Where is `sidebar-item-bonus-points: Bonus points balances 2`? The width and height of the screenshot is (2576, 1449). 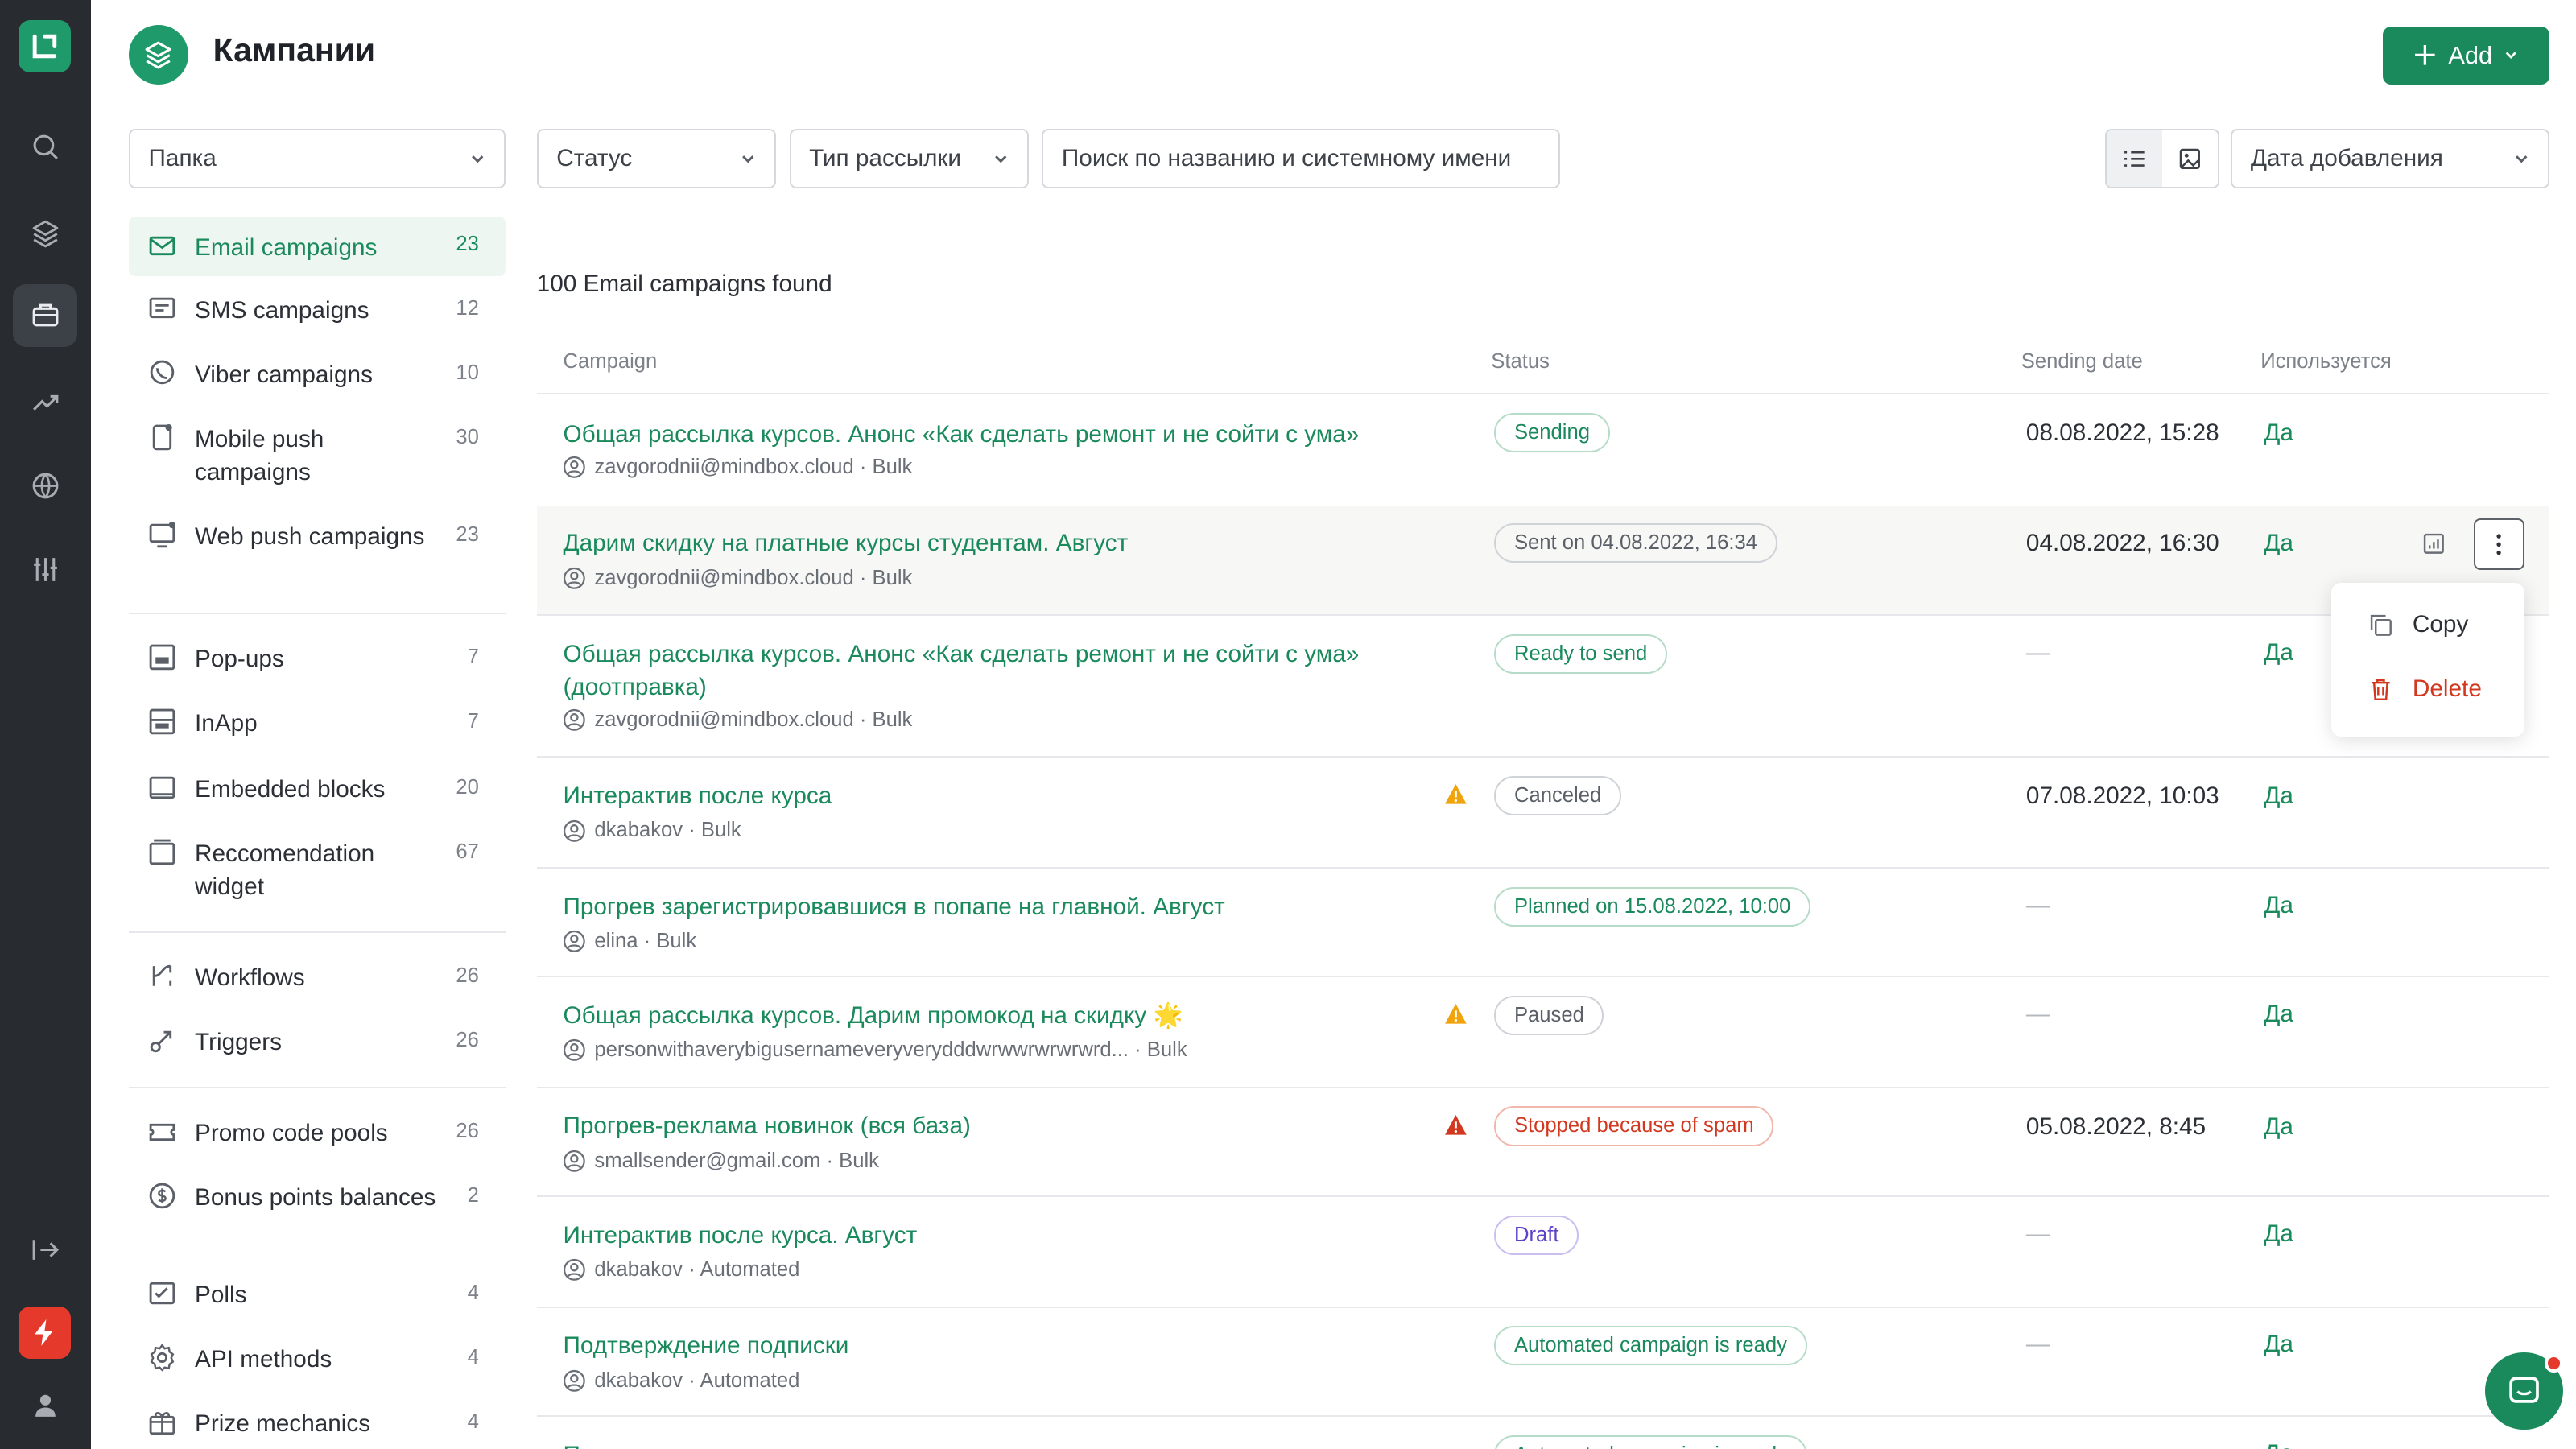
sidebar-item-bonus-points: Bonus points balances 2 is located at coordinates (317, 1197).